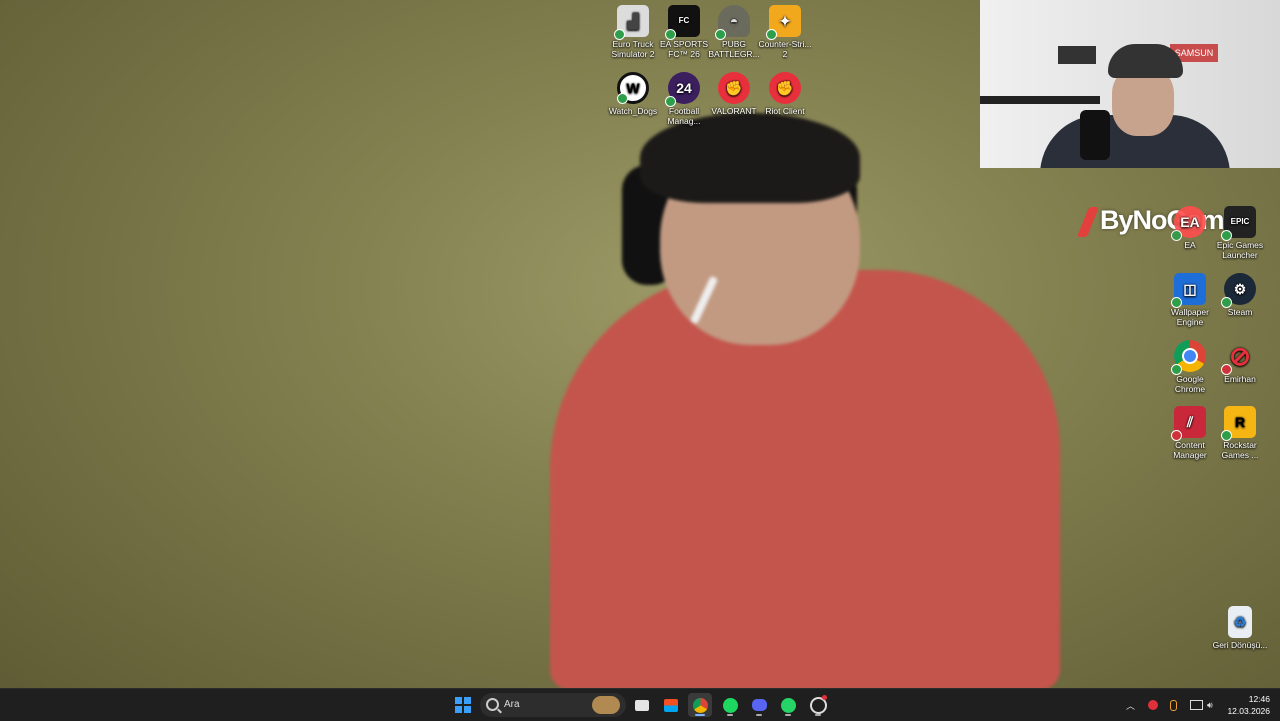 The image size is (1280, 721). Describe the element at coordinates (1248, 705) in the screenshot. I see `taskbar-clock: 12:46 12.03.2026` at that location.